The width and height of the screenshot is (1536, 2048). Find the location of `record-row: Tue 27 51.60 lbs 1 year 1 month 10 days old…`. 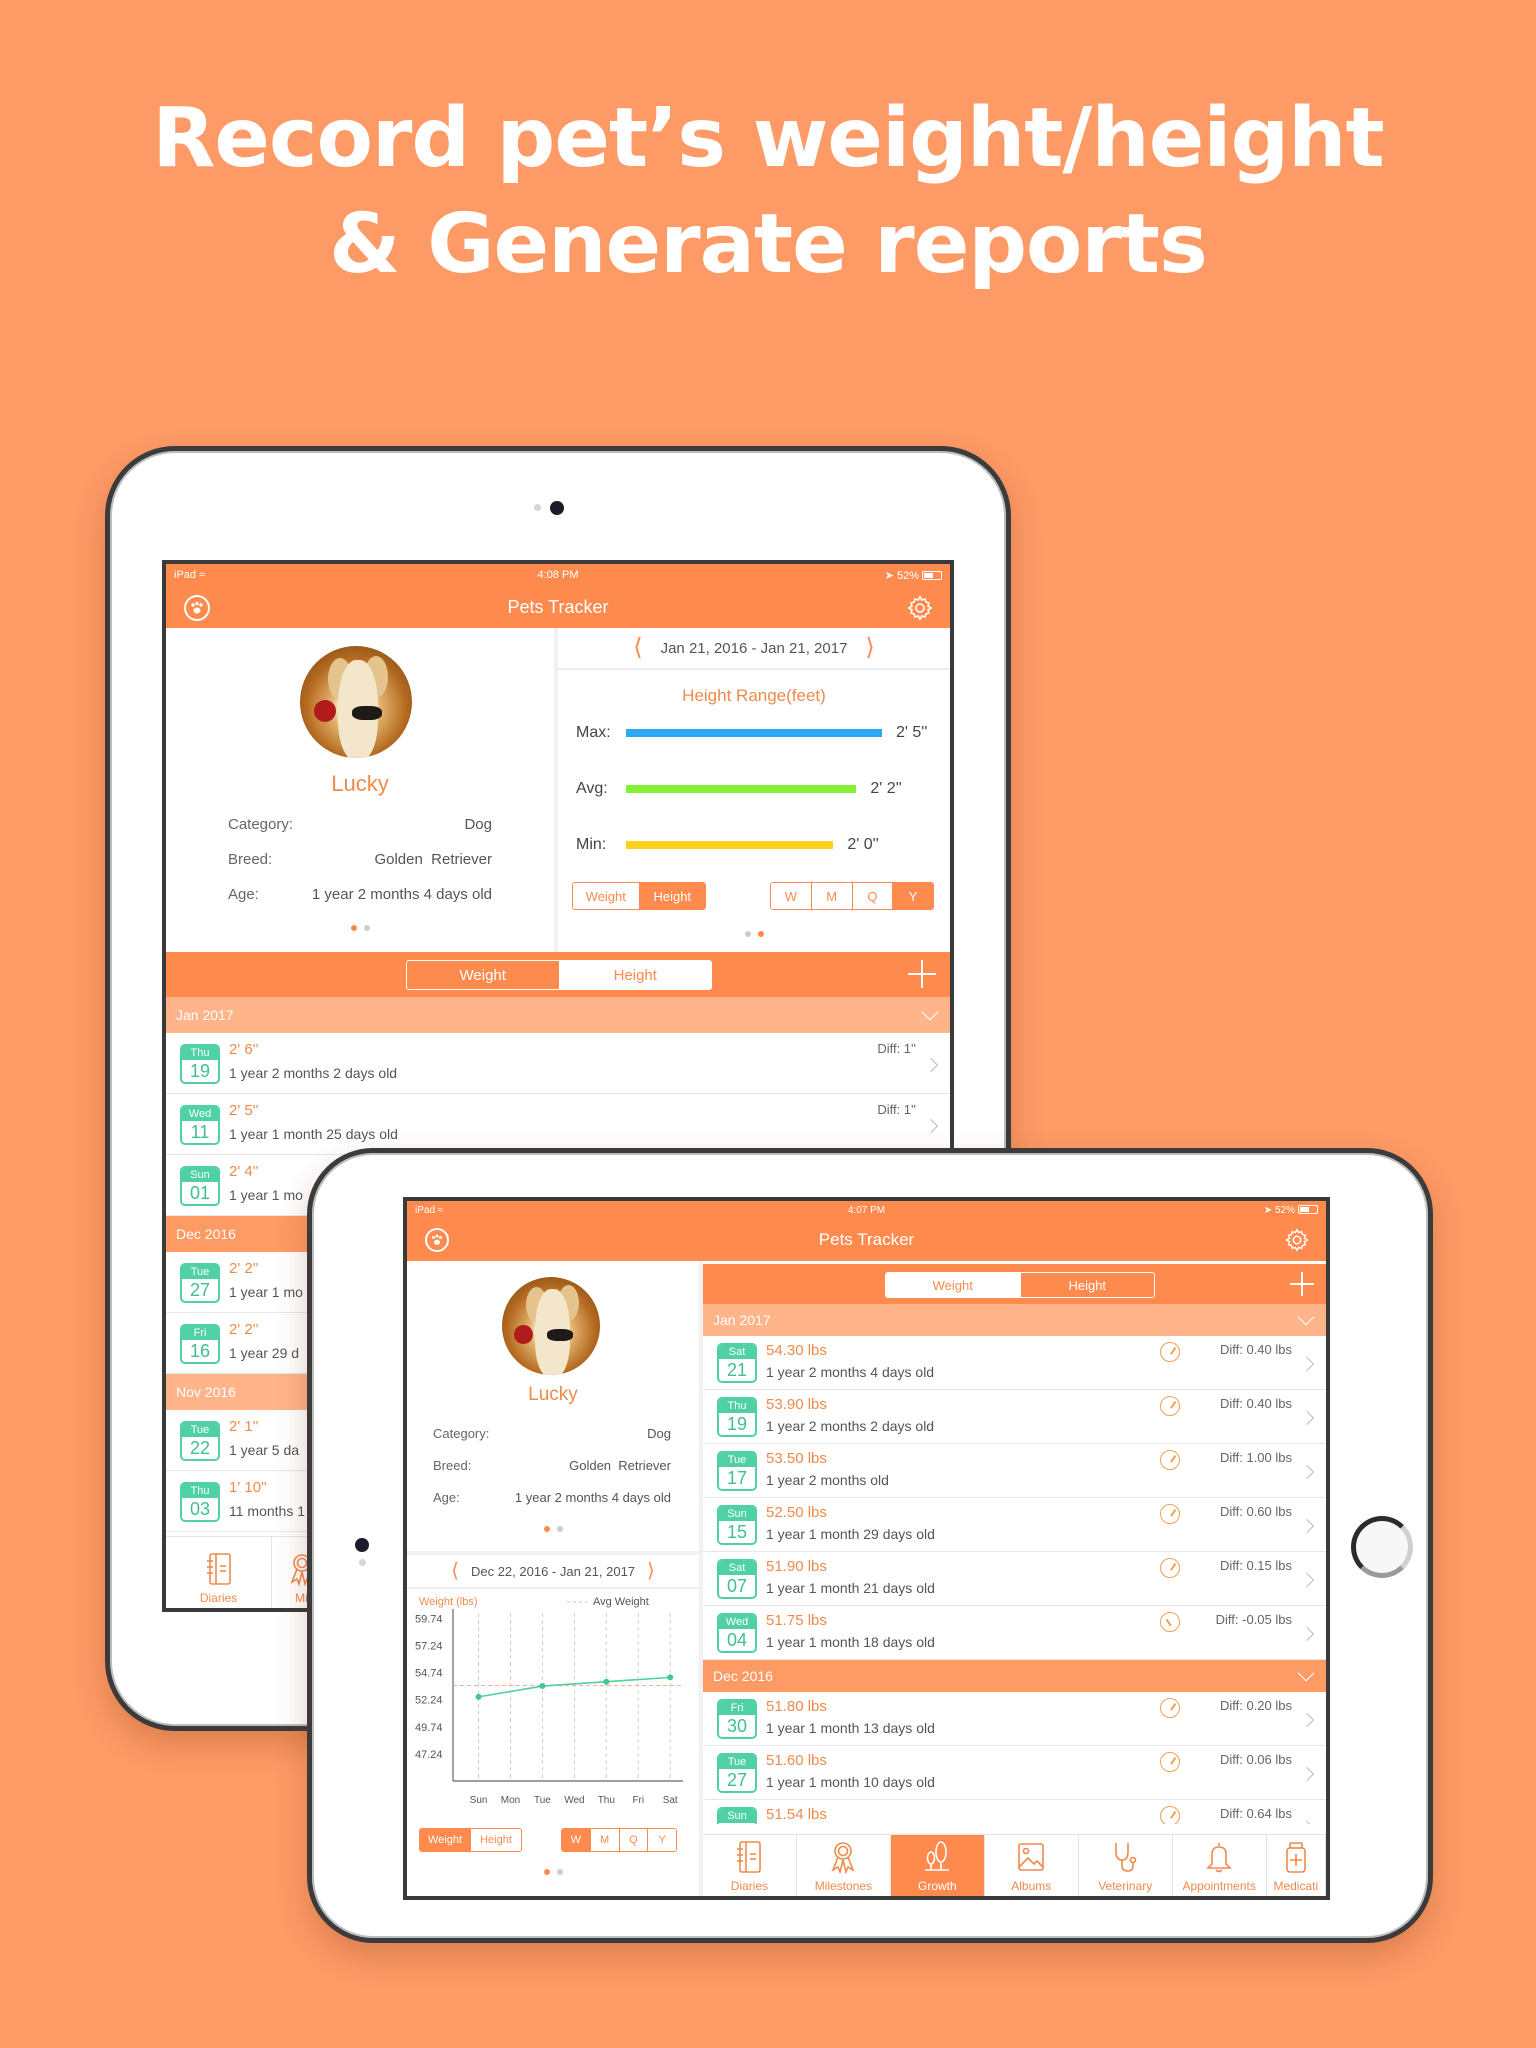

record-row: Tue 27 51.60 lbs 1 year 1 month 10 days old… is located at coordinates (1014, 1773).